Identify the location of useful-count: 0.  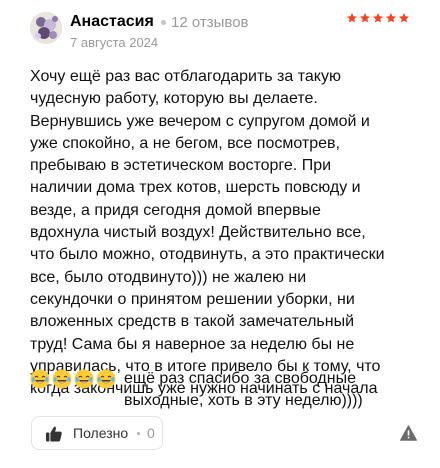
(151, 433).